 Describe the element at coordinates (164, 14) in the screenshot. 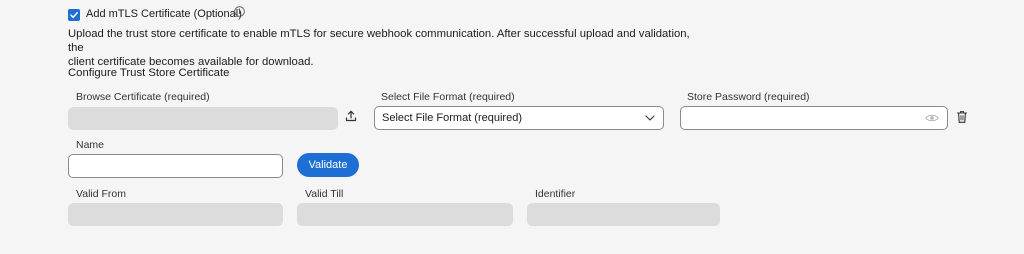

I see `mtls-checkbox-label: Add mTLS Certificate (Optional)` at that location.